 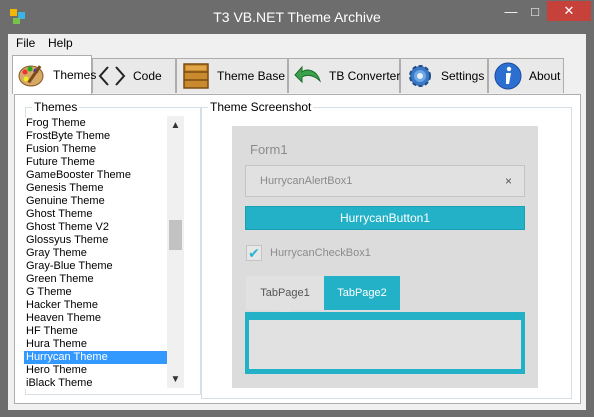 What do you see at coordinates (362, 293) in the screenshot?
I see `preview-tab-page2: TabPage2` at bounding box center [362, 293].